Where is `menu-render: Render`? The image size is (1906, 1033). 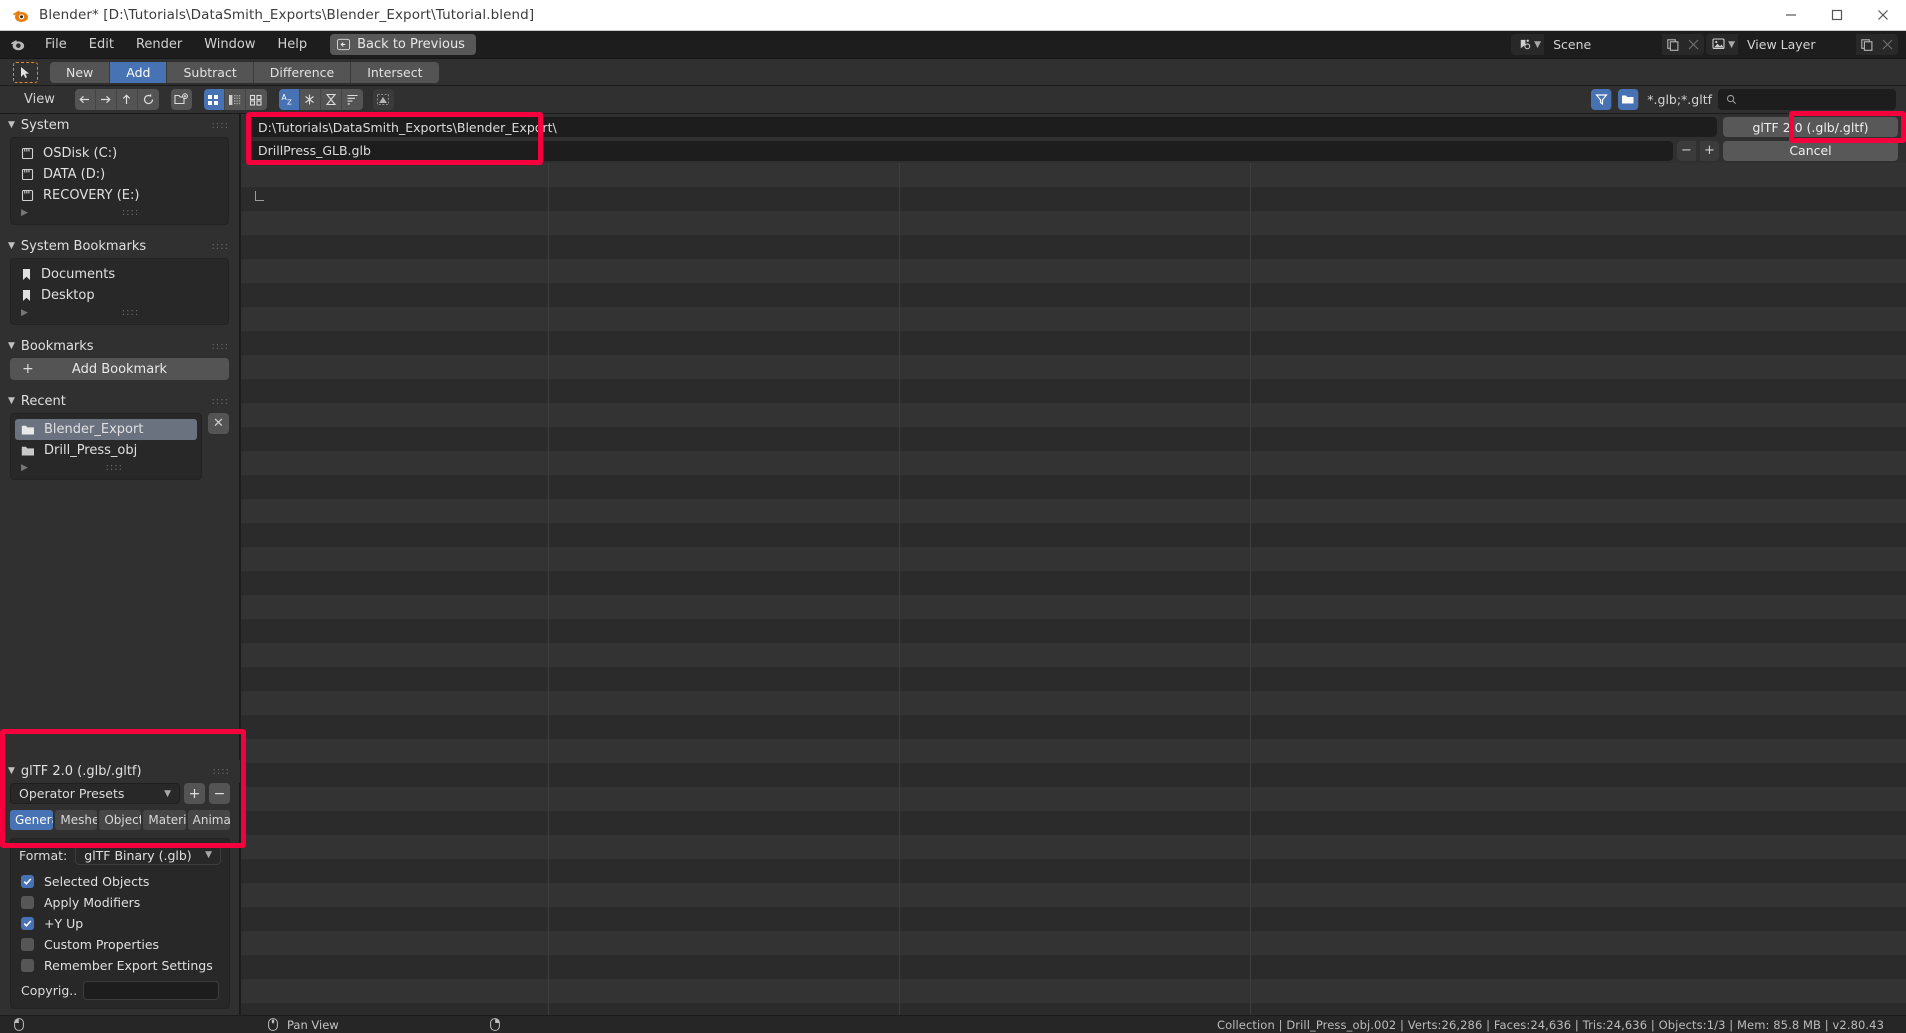 menu-render: Render is located at coordinates (159, 44).